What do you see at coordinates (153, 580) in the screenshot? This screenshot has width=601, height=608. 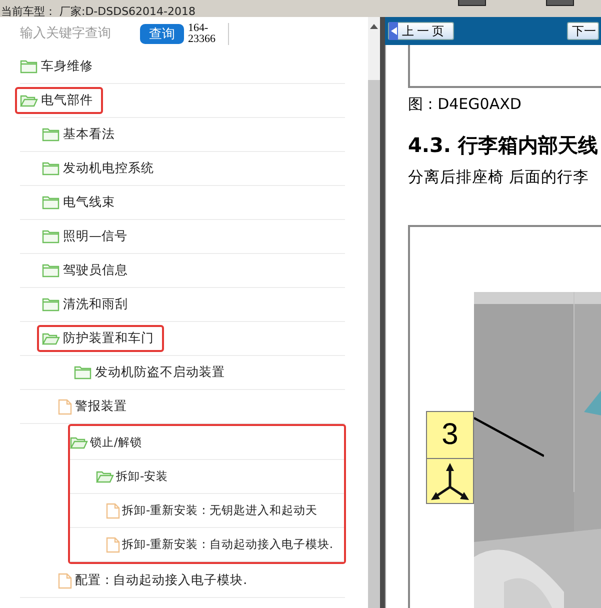 I see `tree-item: 配置 : 自动起动接入电子模块.` at bounding box center [153, 580].